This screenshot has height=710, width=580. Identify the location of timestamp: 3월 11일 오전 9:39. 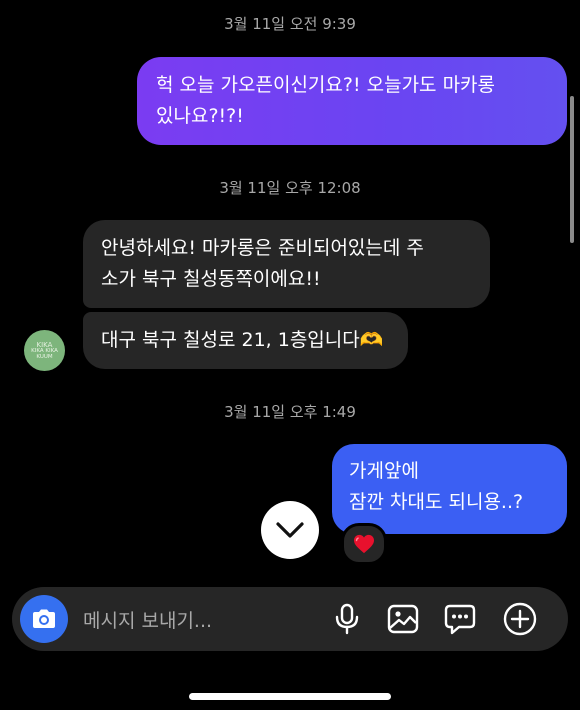
(290, 24).